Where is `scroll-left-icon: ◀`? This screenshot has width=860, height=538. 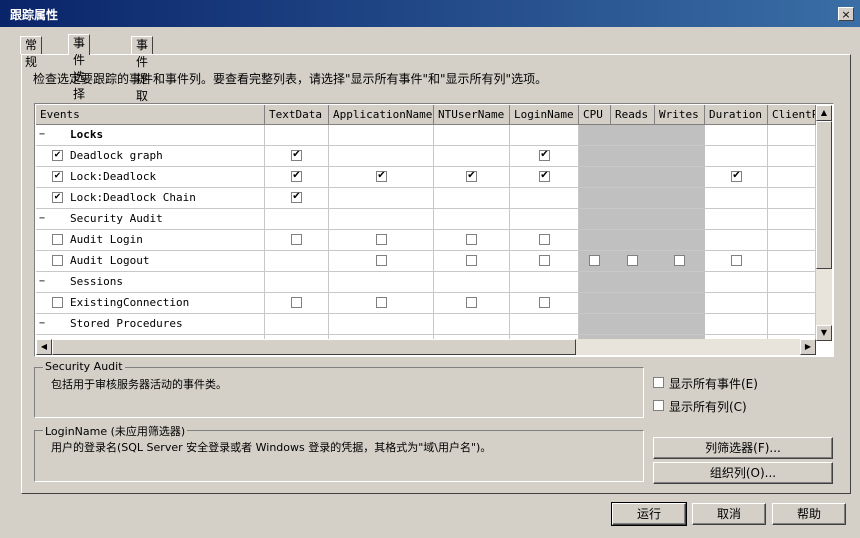
scroll-left-icon: ◀ is located at coordinates (44, 347).